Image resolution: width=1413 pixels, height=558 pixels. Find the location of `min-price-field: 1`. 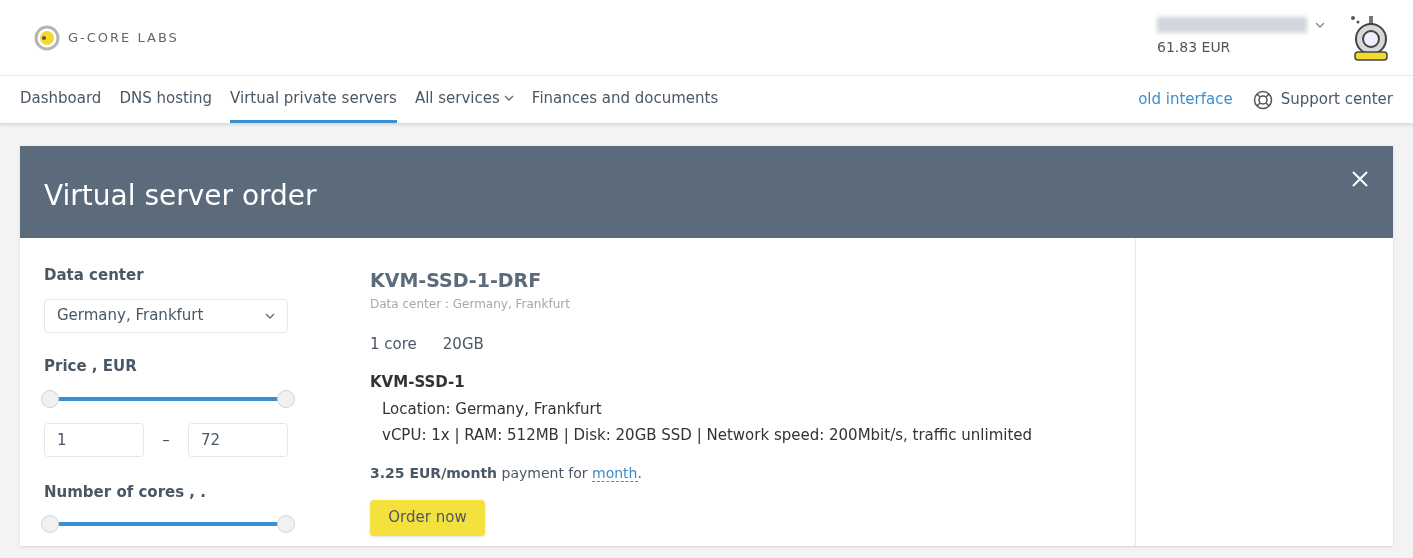

min-price-field: 1 is located at coordinates (94, 440).